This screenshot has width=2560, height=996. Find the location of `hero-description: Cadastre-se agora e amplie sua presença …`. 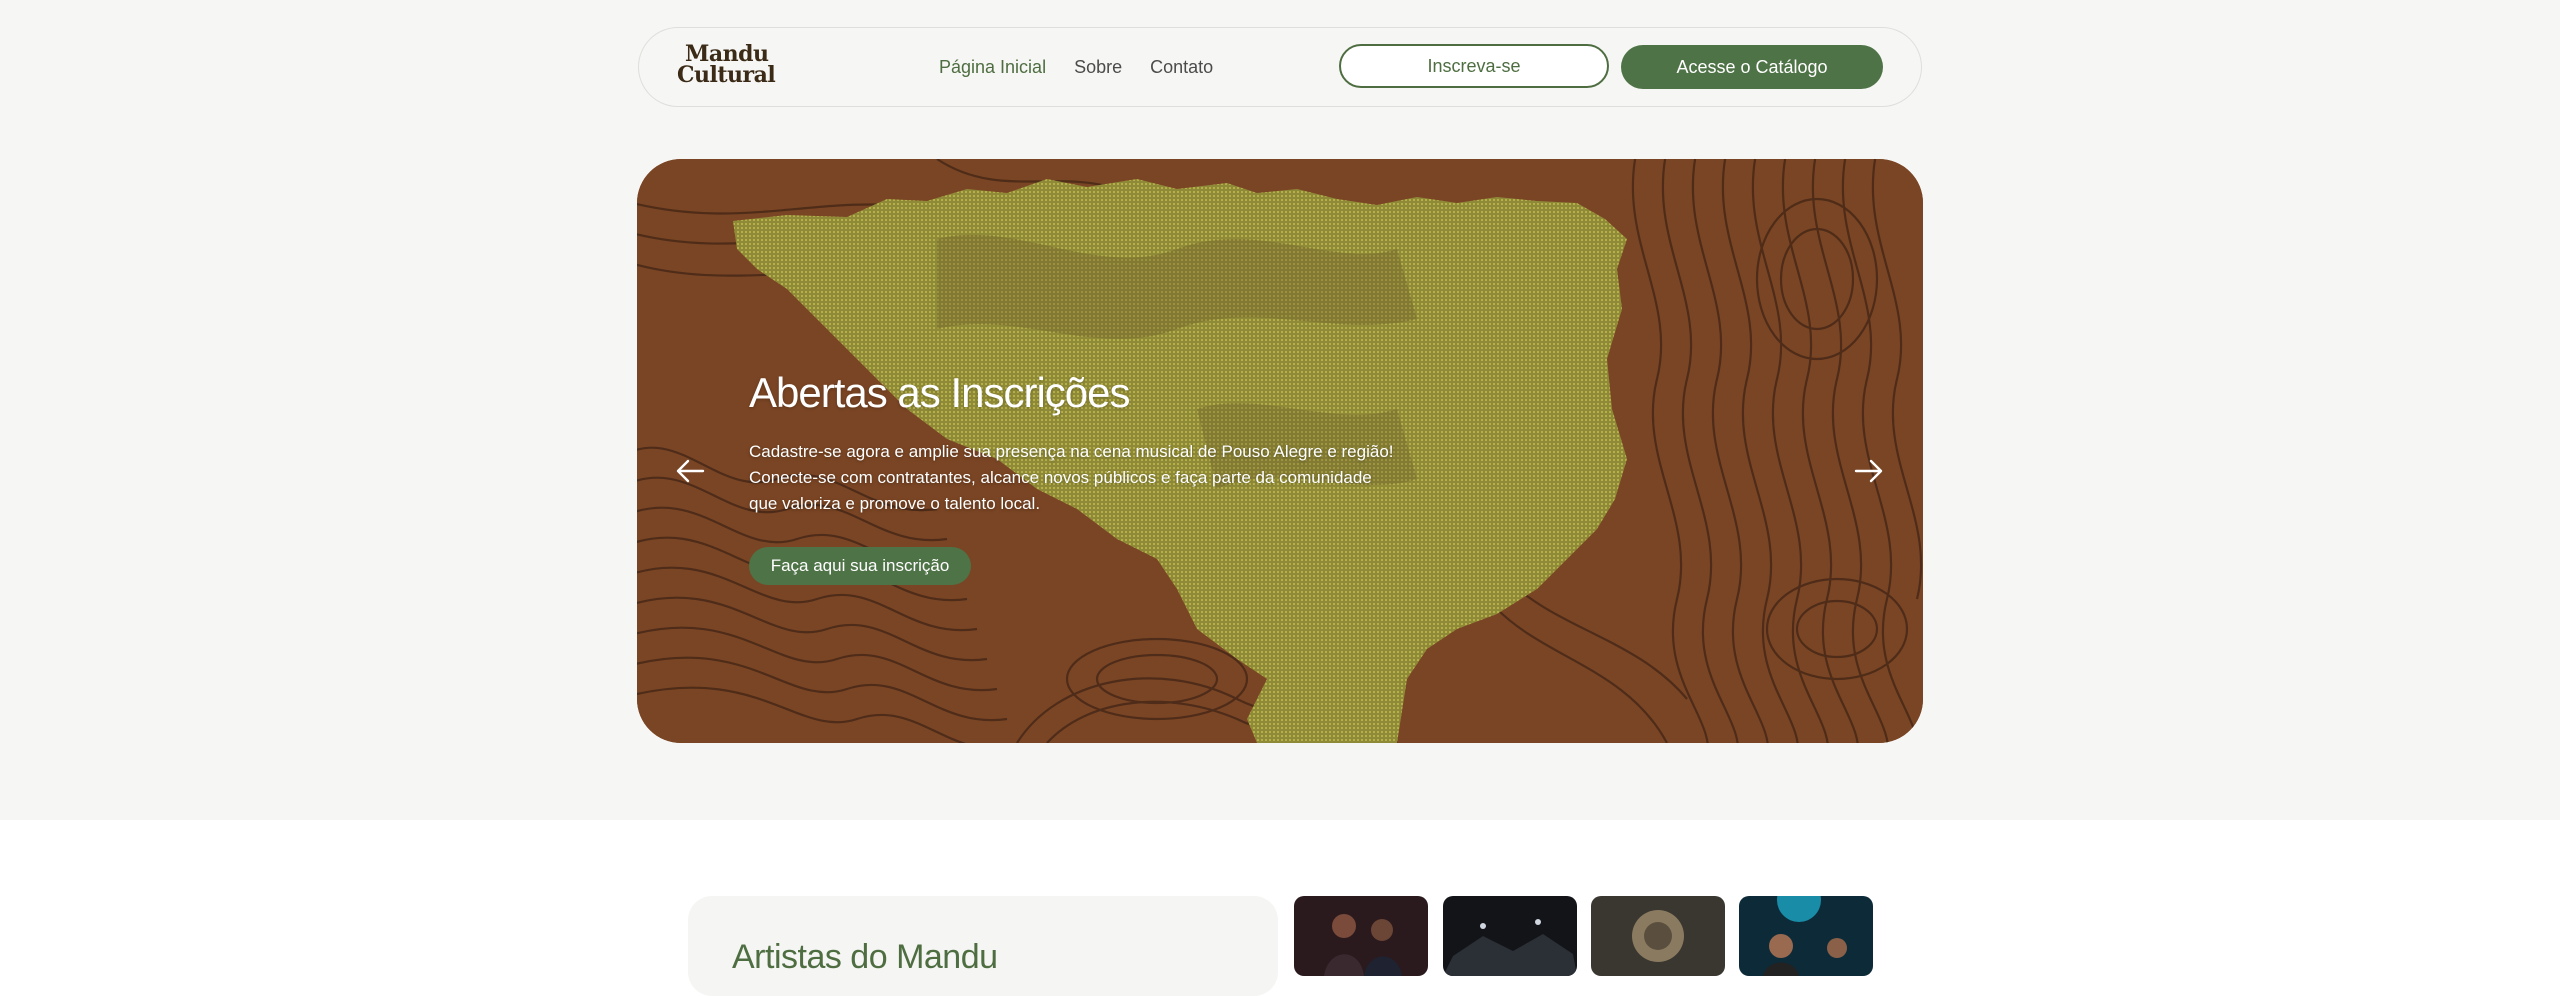

hero-description: Cadastre-se agora e amplie sua presença … is located at coordinates (1079, 478).